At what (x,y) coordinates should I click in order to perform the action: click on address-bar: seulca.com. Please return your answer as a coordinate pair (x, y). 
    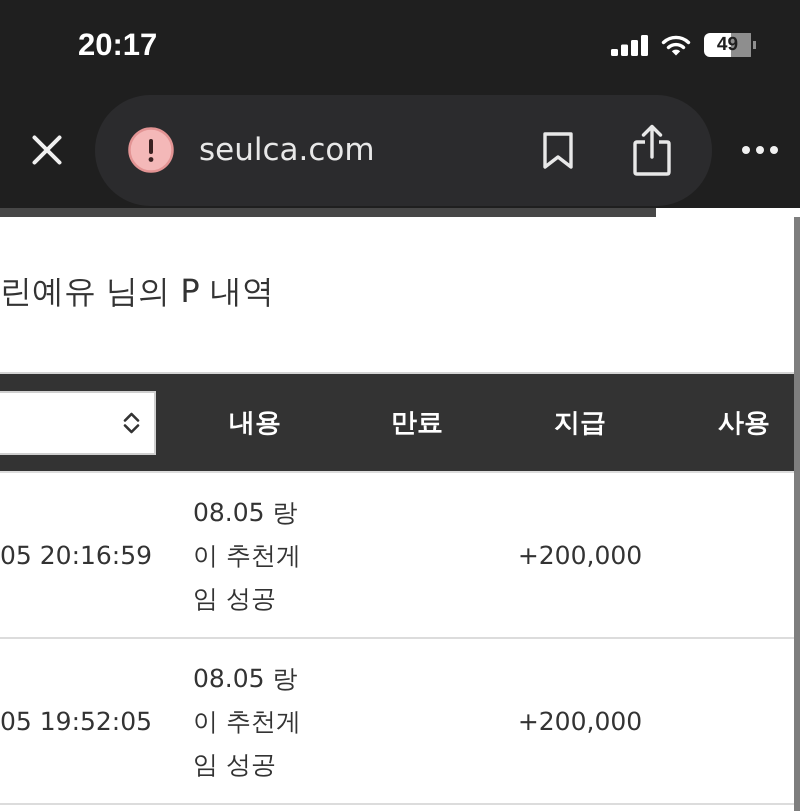
    Looking at the image, I should click on (403, 150).